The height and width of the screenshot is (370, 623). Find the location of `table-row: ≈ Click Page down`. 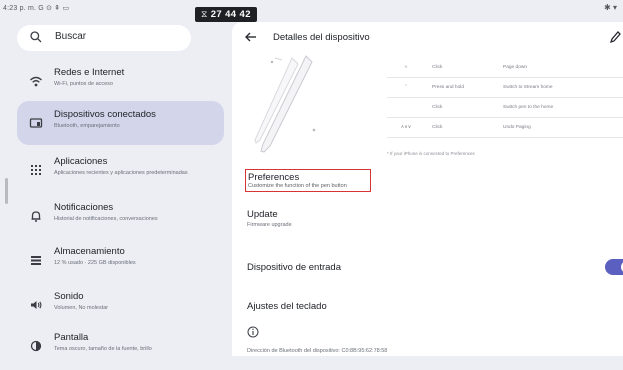

table-row: ≈ Click Page down is located at coordinates (505, 68).